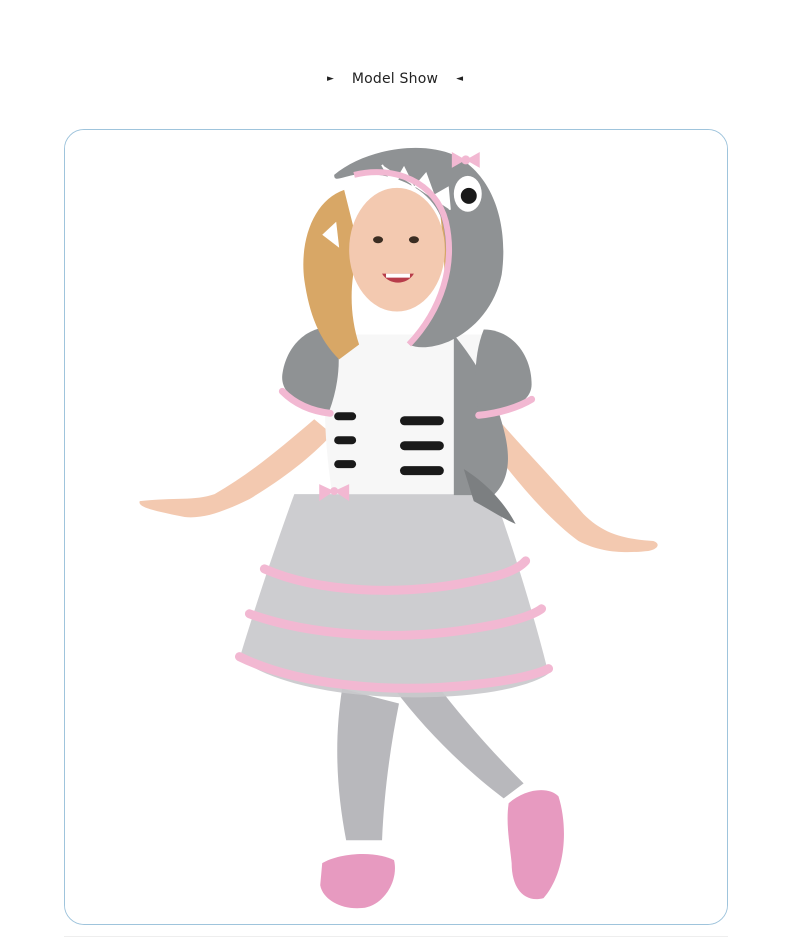 This screenshot has width=790, height=941. I want to click on triangle-right-icon: ►, so click(330, 78).